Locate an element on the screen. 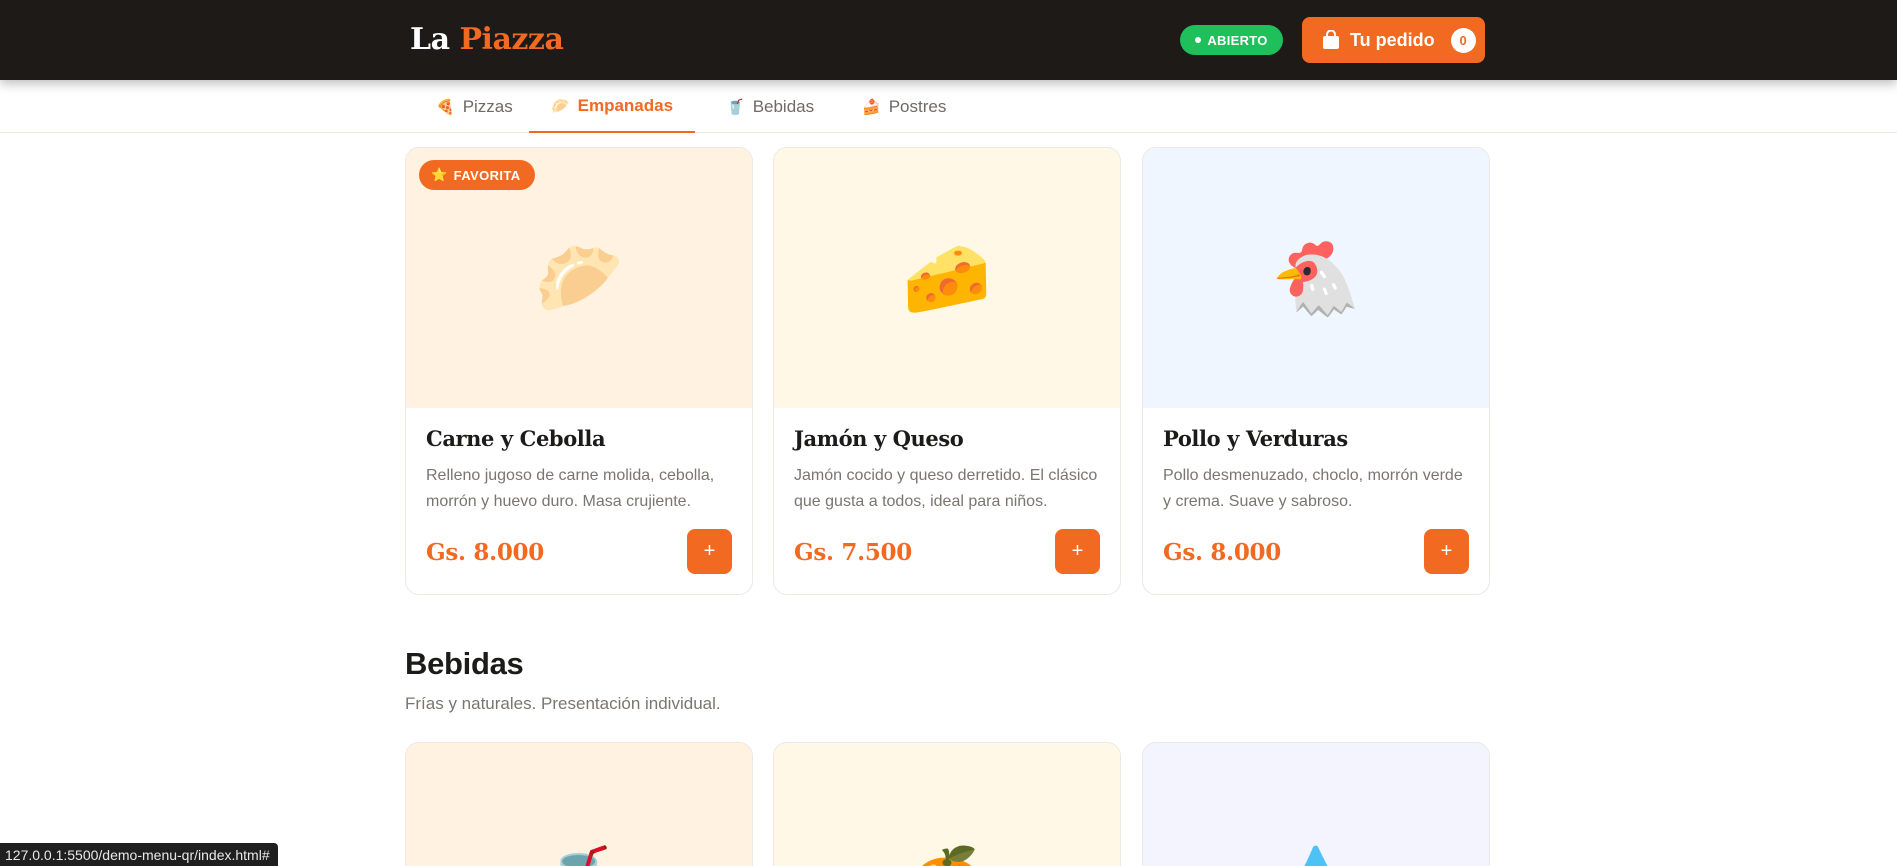 The height and width of the screenshot is (866, 1897). tab-label: Empanadas is located at coordinates (625, 105).